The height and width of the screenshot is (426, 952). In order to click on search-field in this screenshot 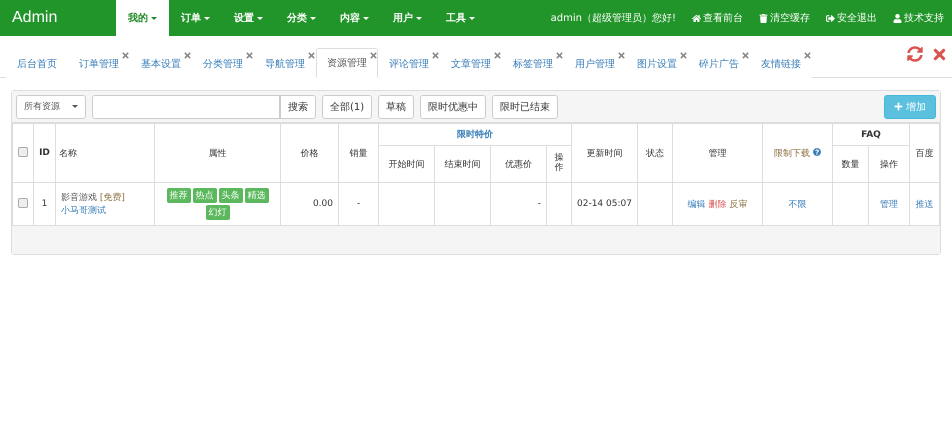, I will do `click(186, 106)`.